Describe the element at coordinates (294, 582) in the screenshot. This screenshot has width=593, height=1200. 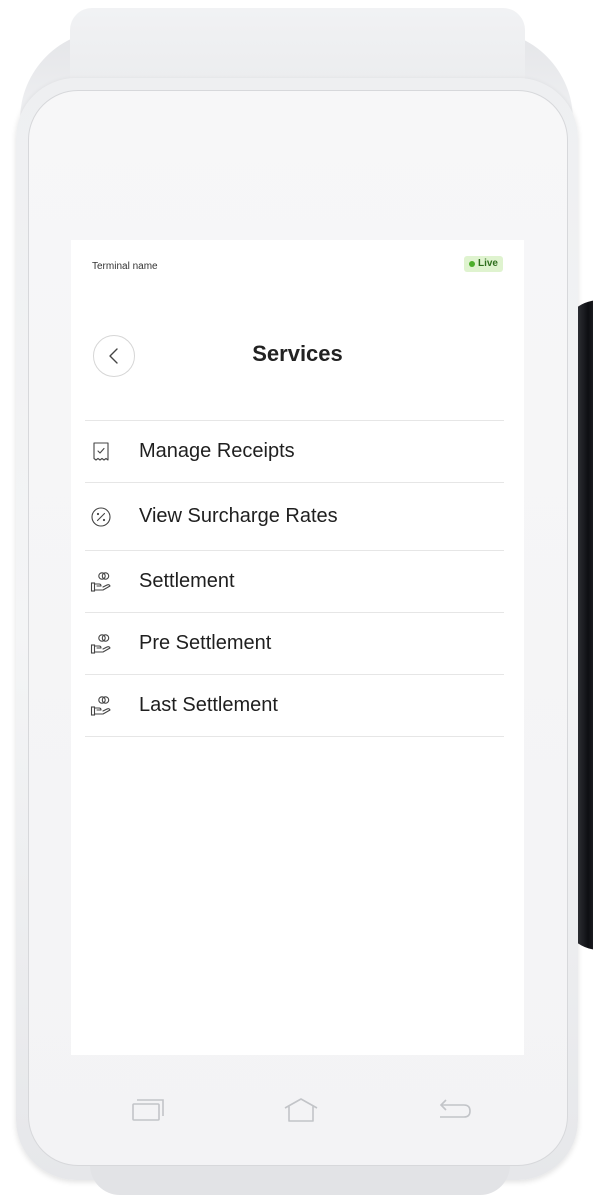
I see `menu-item-settlement: Settlement` at that location.